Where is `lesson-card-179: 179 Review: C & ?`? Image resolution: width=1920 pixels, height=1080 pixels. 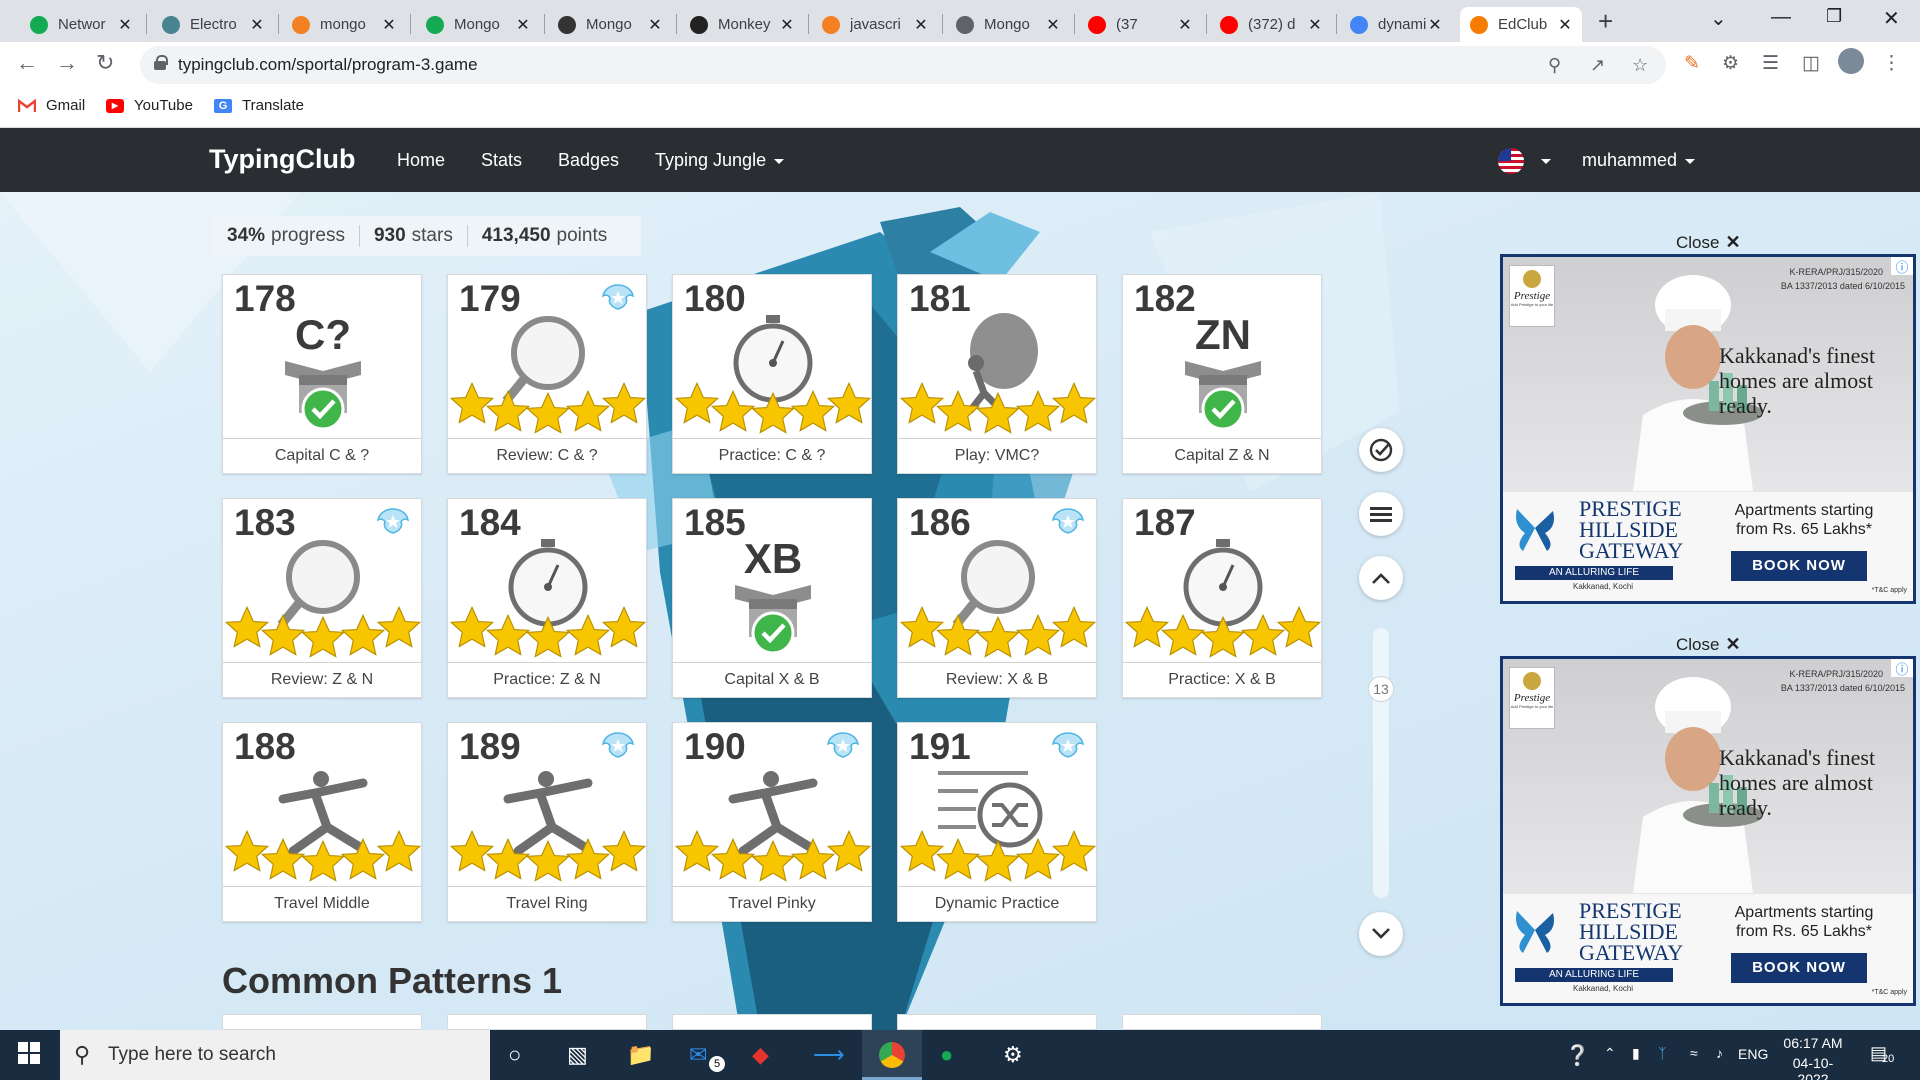
lesson-card-179: 179 Review: C & ? is located at coordinates (547, 374).